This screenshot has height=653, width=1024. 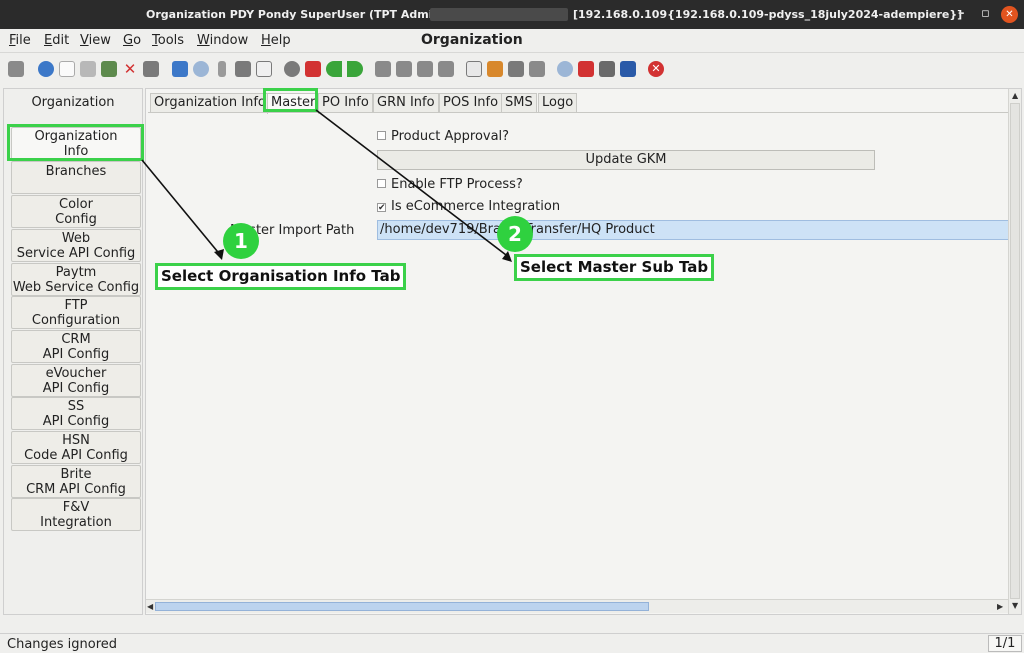 What do you see at coordinates (450, 136) in the screenshot?
I see `product-approval-label: Product Approval?` at bounding box center [450, 136].